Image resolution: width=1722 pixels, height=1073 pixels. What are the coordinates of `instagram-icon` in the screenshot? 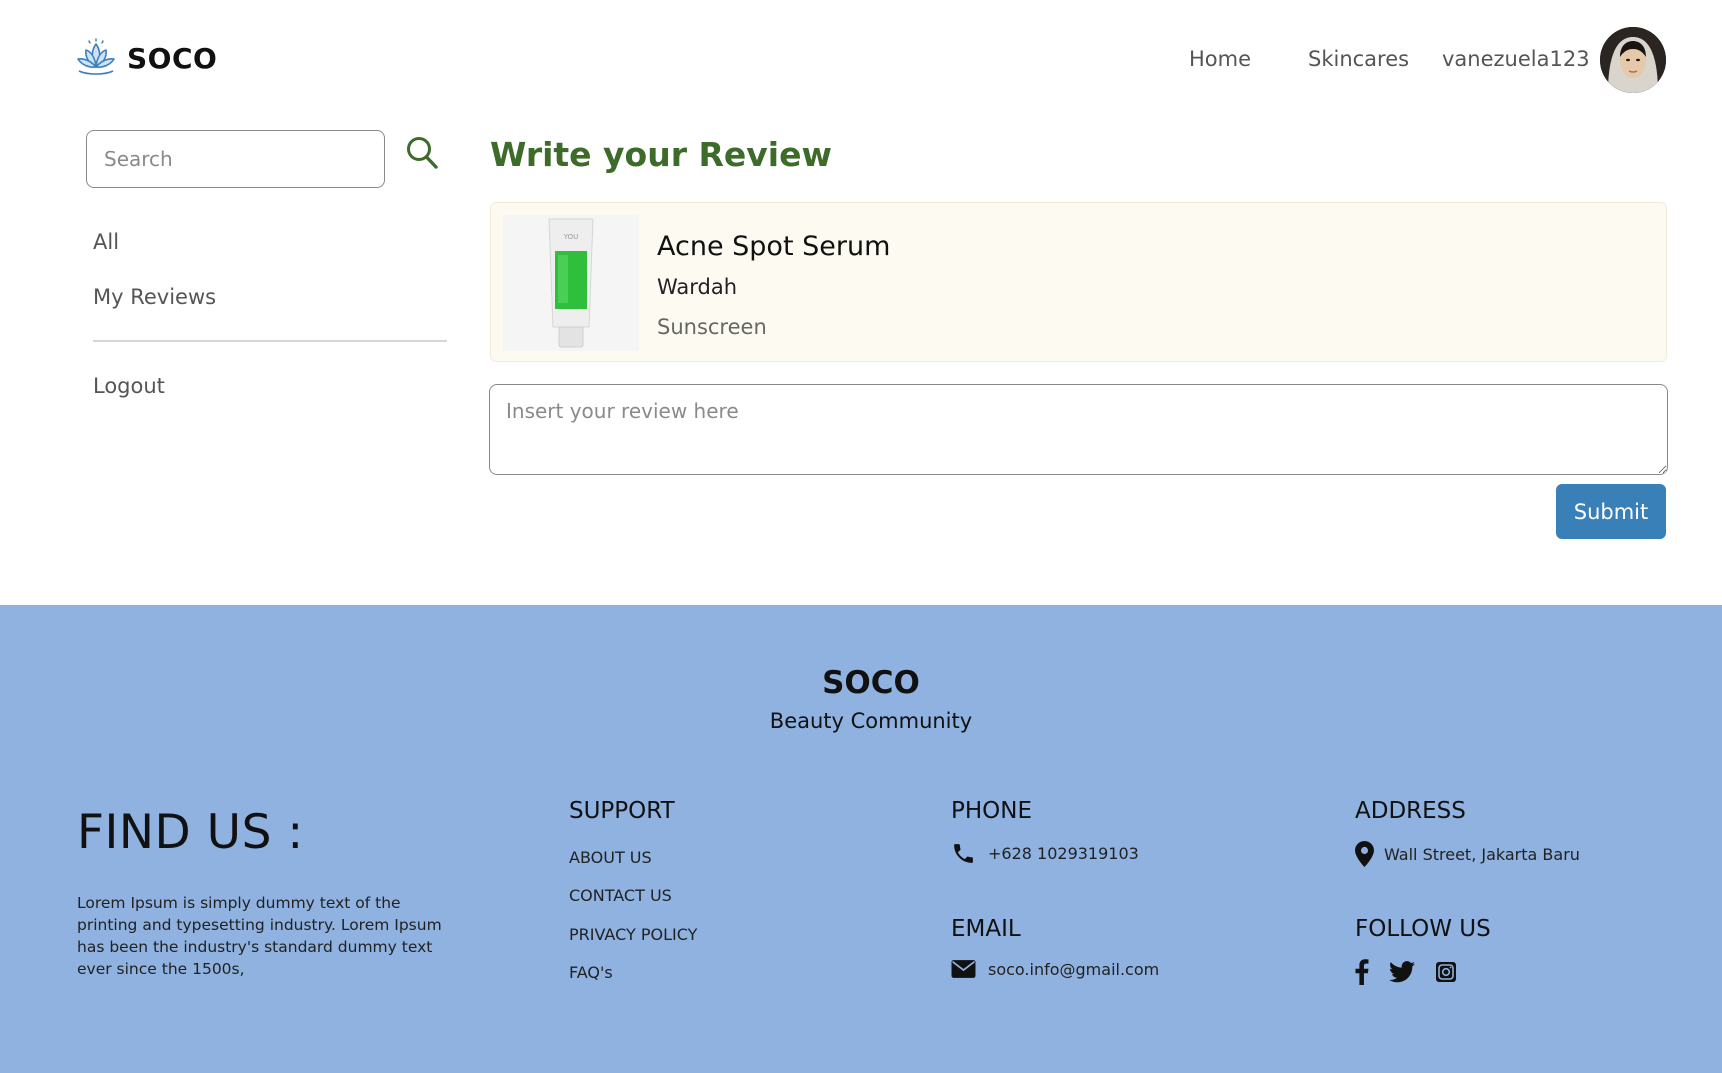 It's located at (1446, 972).